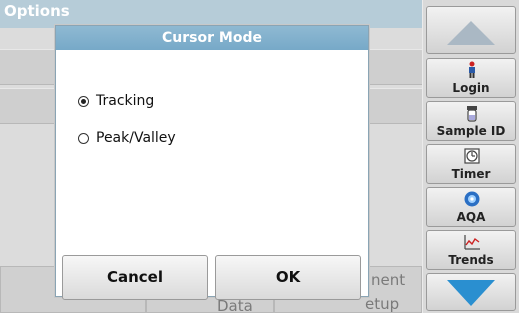  What do you see at coordinates (471, 260) in the screenshot?
I see `trends-label: Trends` at bounding box center [471, 260].